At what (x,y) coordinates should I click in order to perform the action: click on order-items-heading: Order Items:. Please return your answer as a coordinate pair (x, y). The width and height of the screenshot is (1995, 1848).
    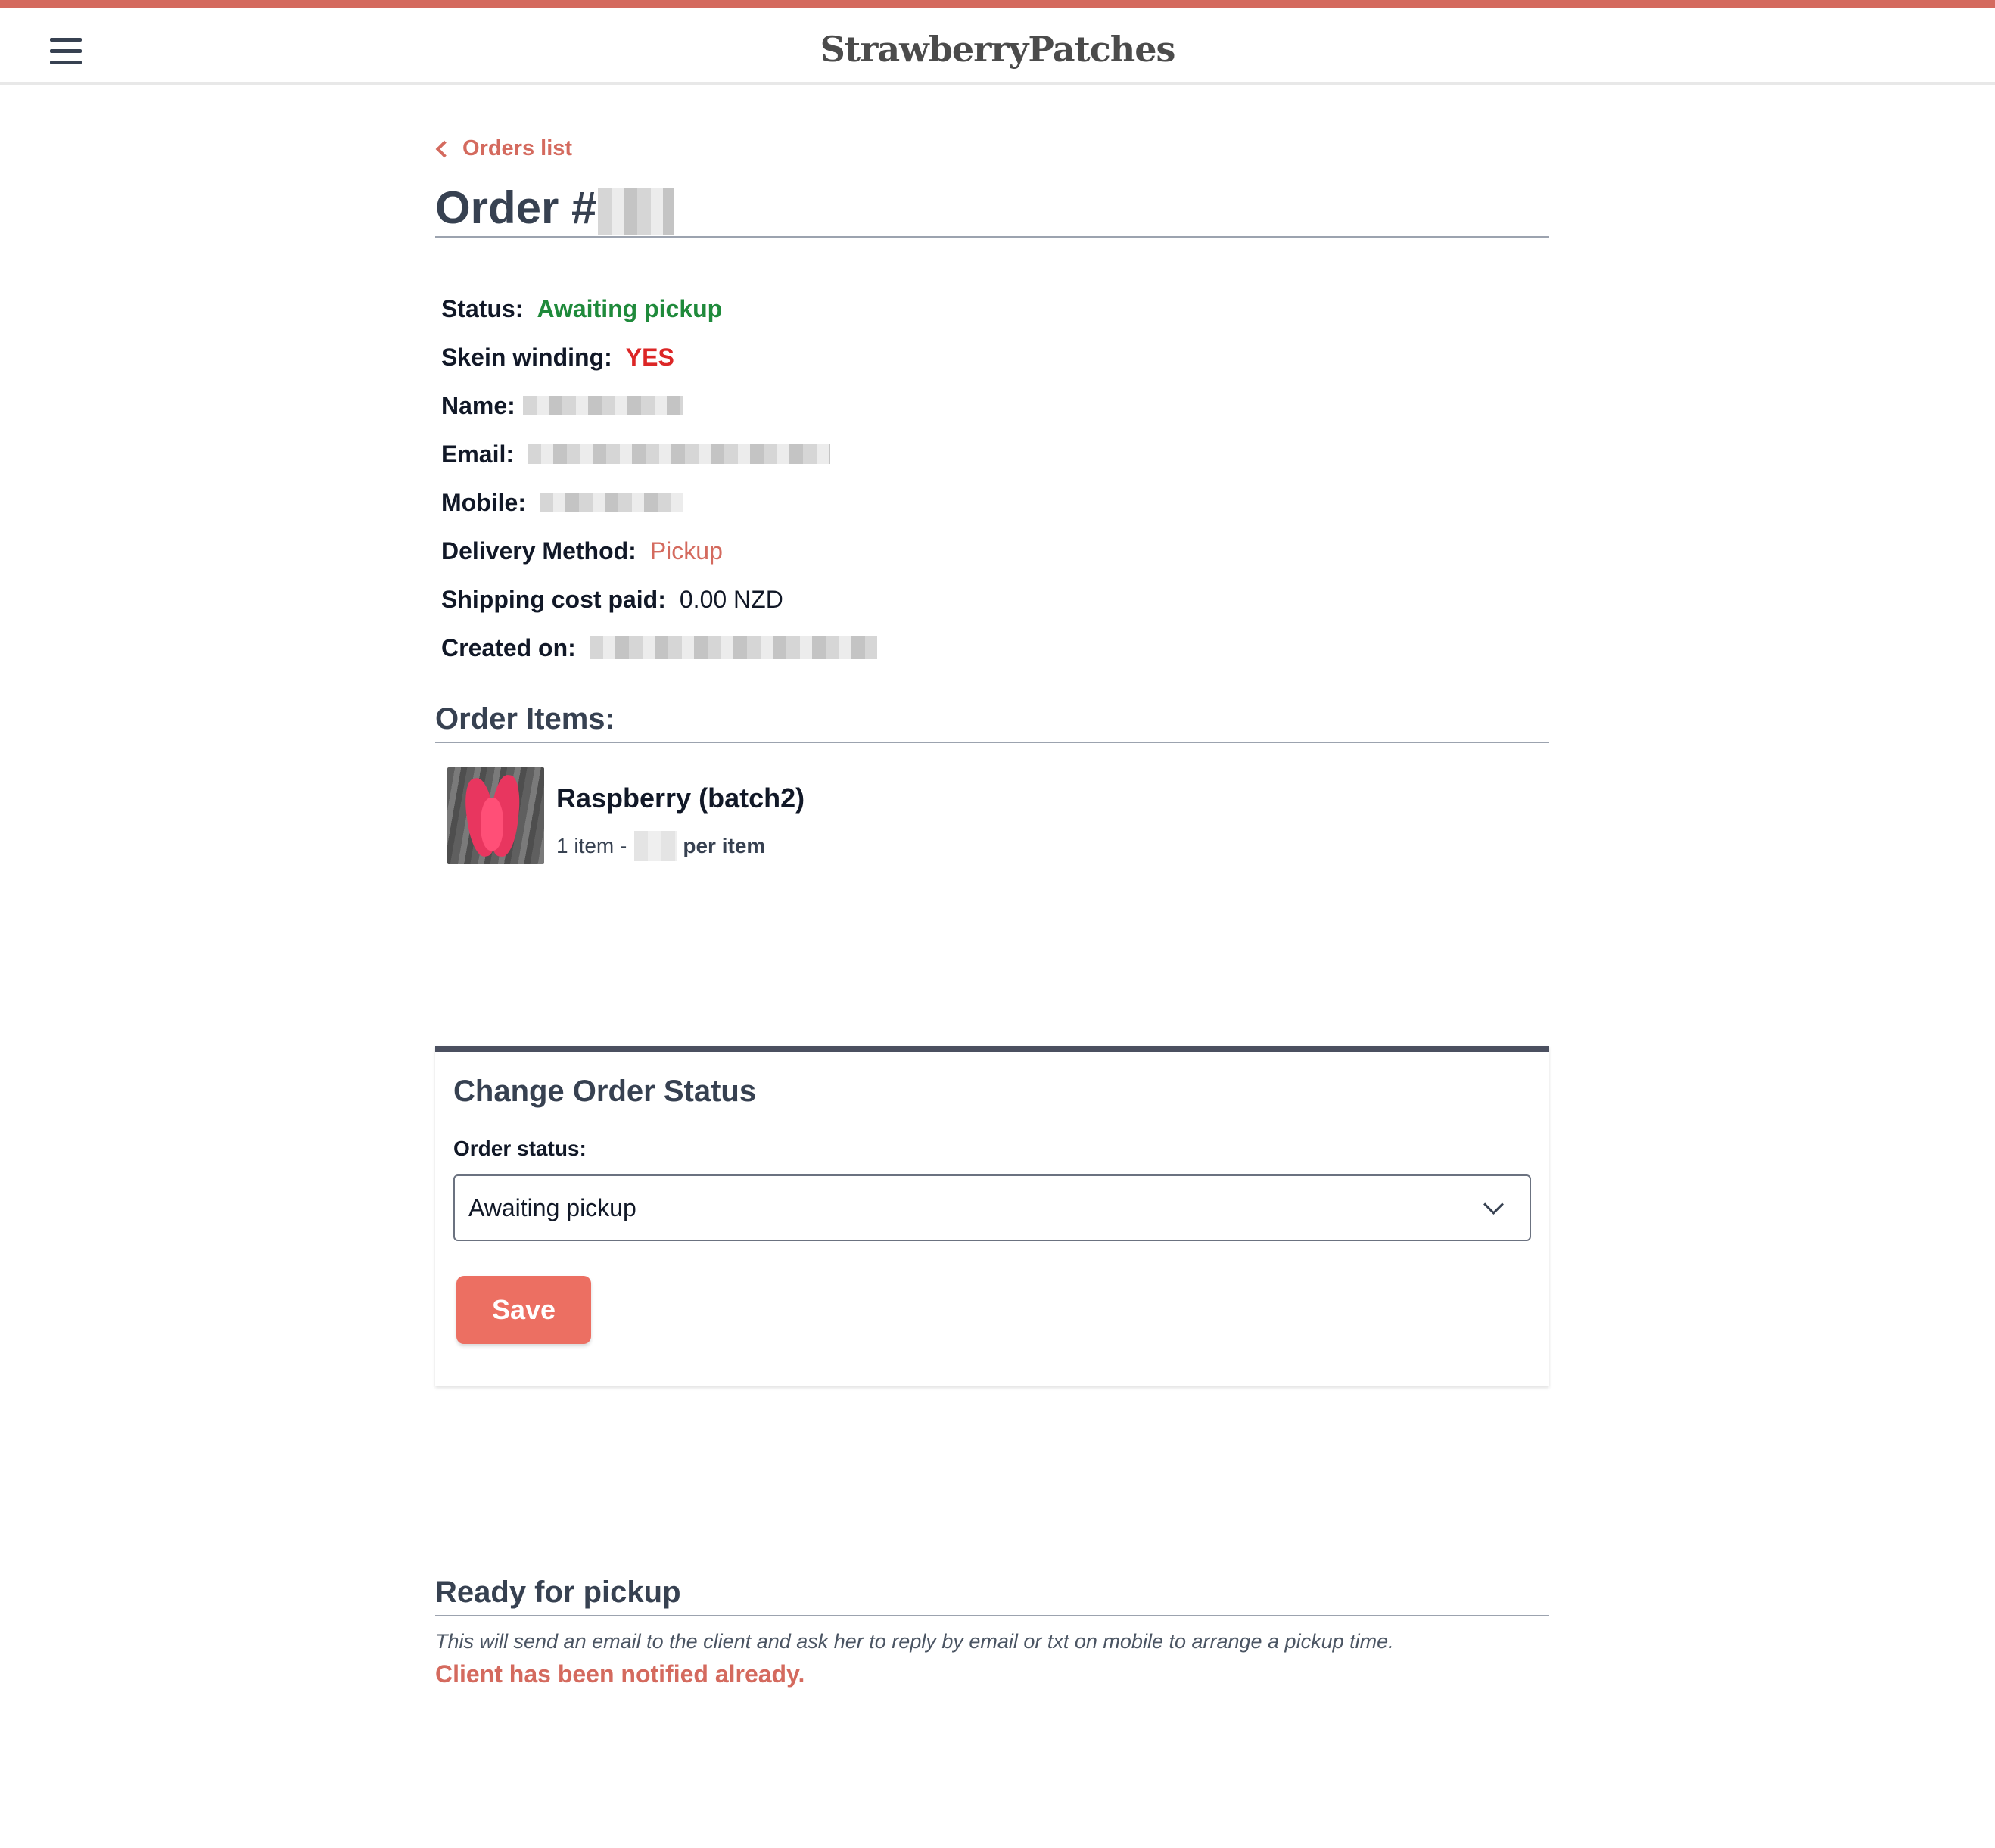
    Looking at the image, I should click on (525, 719).